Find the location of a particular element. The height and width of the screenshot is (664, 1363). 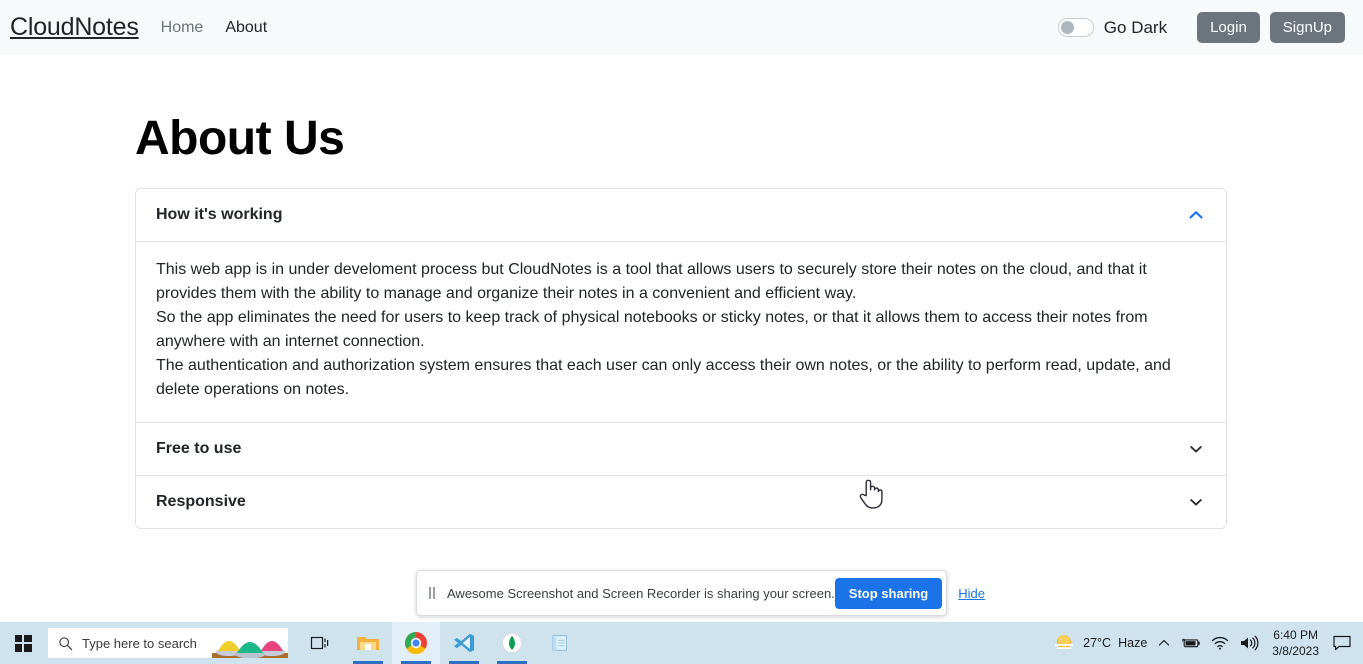

accordion-title: Responsive is located at coordinates (201, 501).